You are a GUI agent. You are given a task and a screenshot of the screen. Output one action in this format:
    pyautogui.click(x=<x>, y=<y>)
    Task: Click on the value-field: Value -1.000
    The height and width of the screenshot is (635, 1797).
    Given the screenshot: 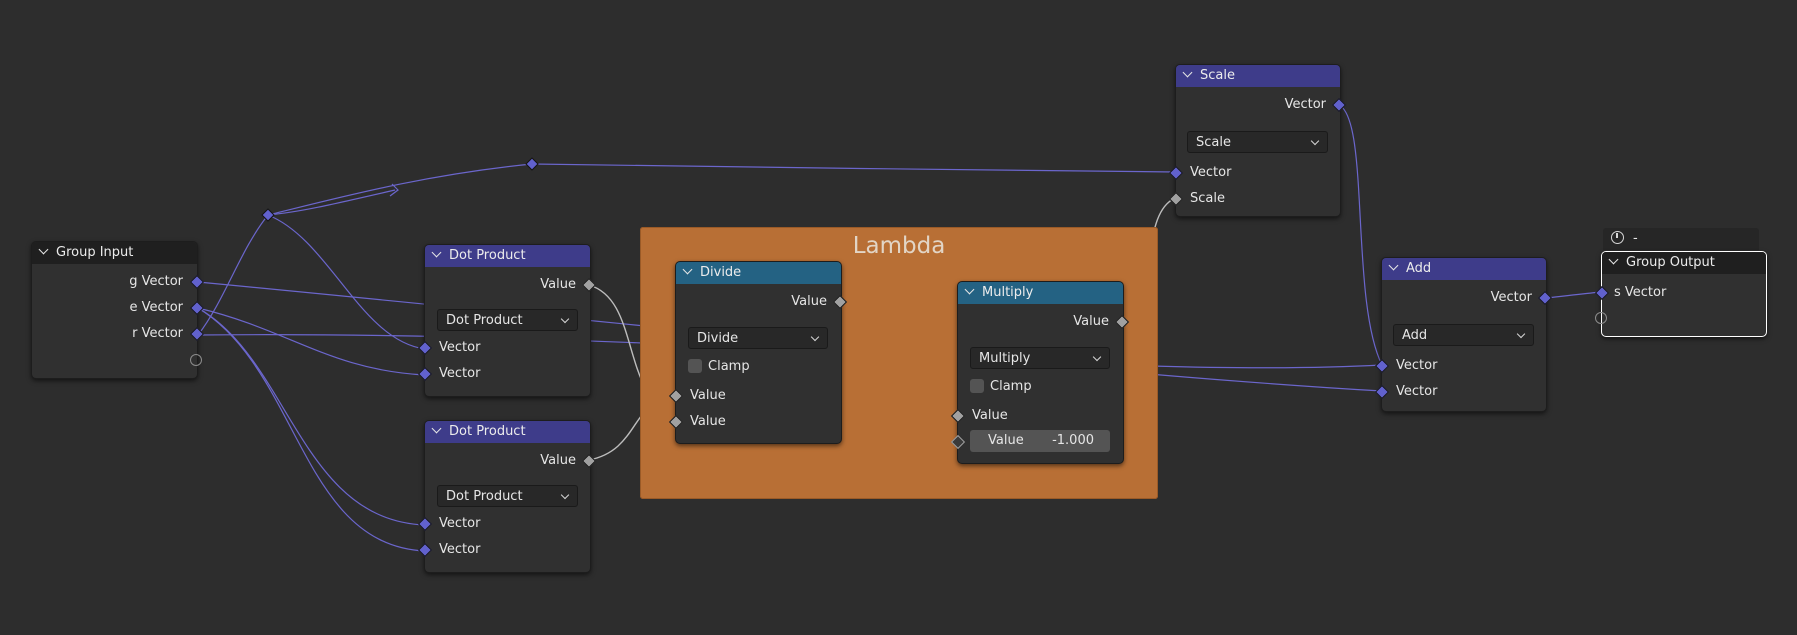 What is the action you would take?
    pyautogui.click(x=1040, y=441)
    